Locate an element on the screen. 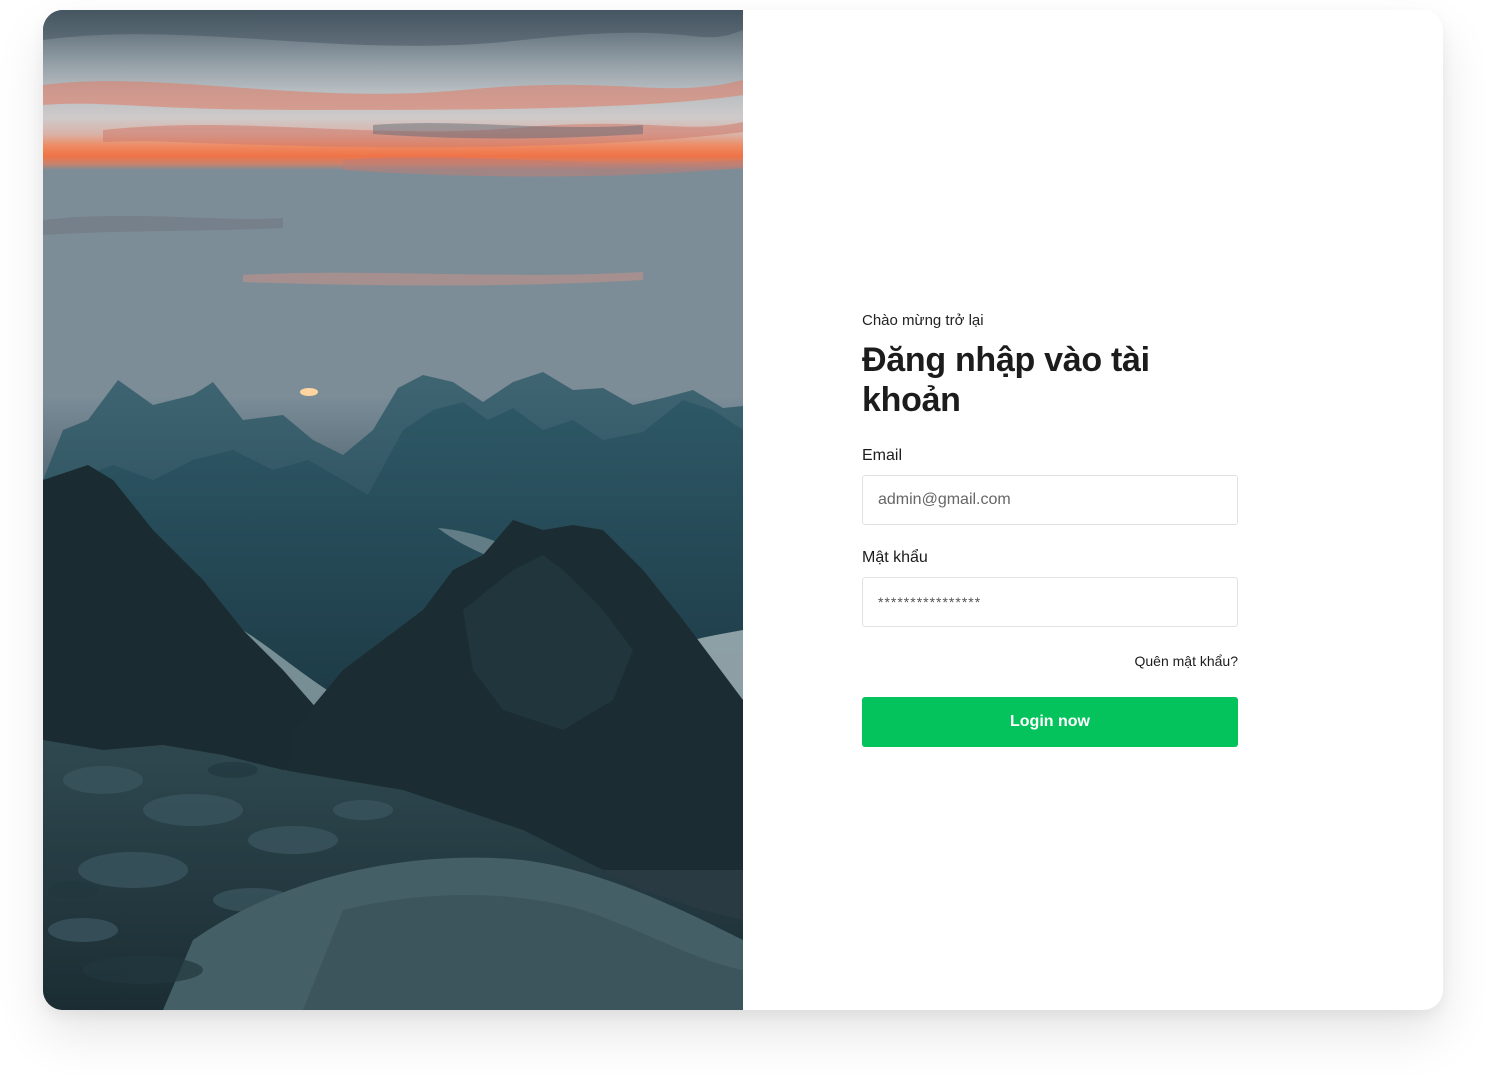 The image size is (1486, 1086). email-field: admin@gmail.com is located at coordinates (1050, 500).